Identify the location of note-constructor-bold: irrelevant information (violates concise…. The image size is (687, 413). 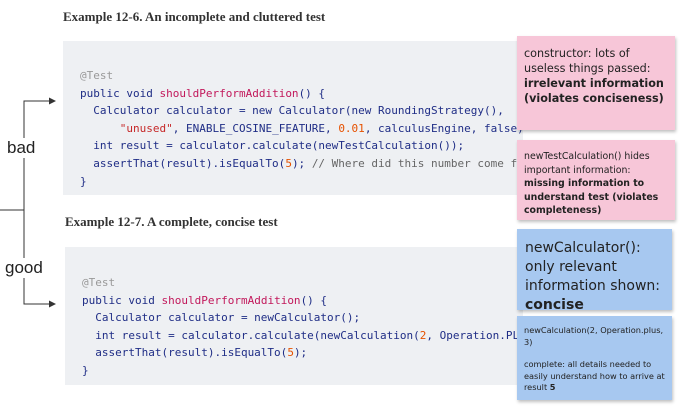
(594, 91).